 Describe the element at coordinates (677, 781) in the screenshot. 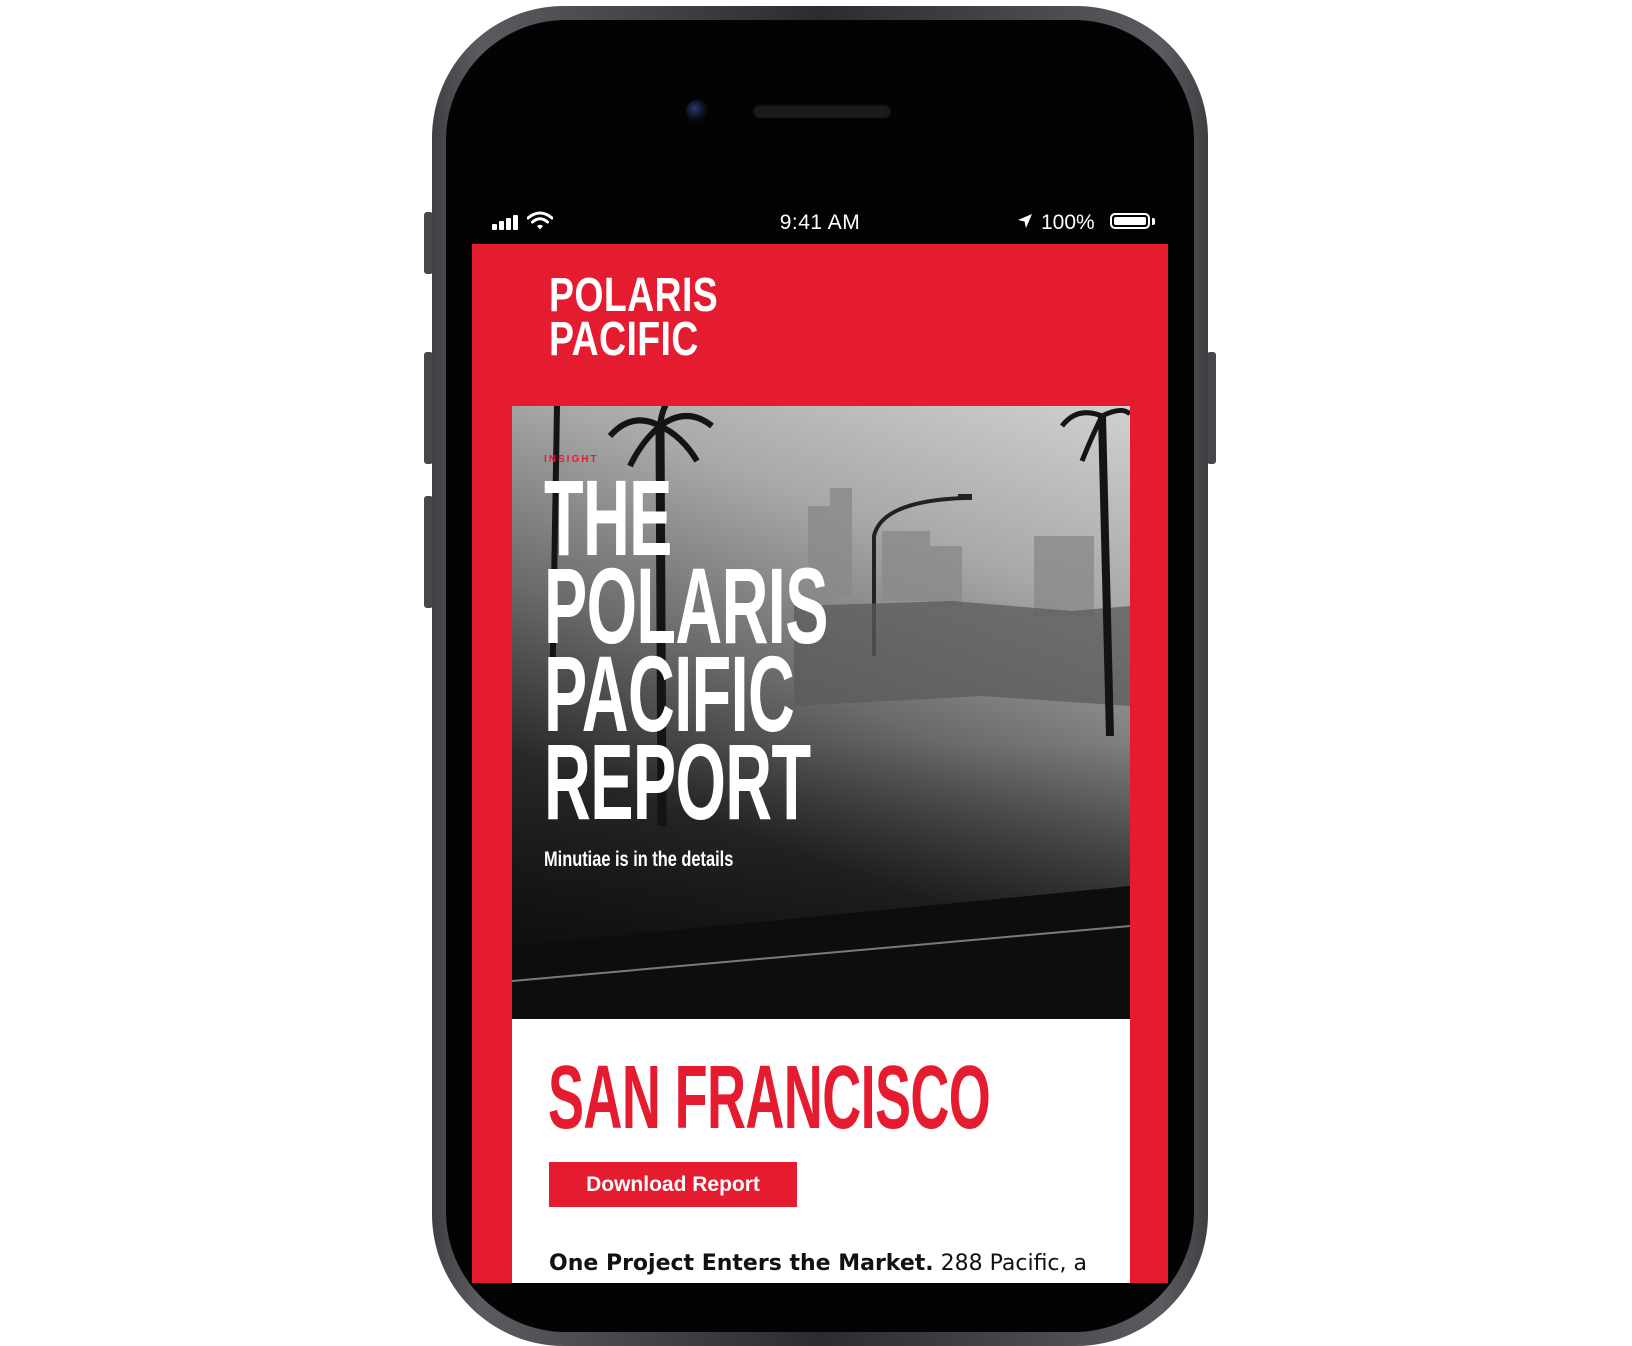

I see `hero-title-line: REPORT` at that location.